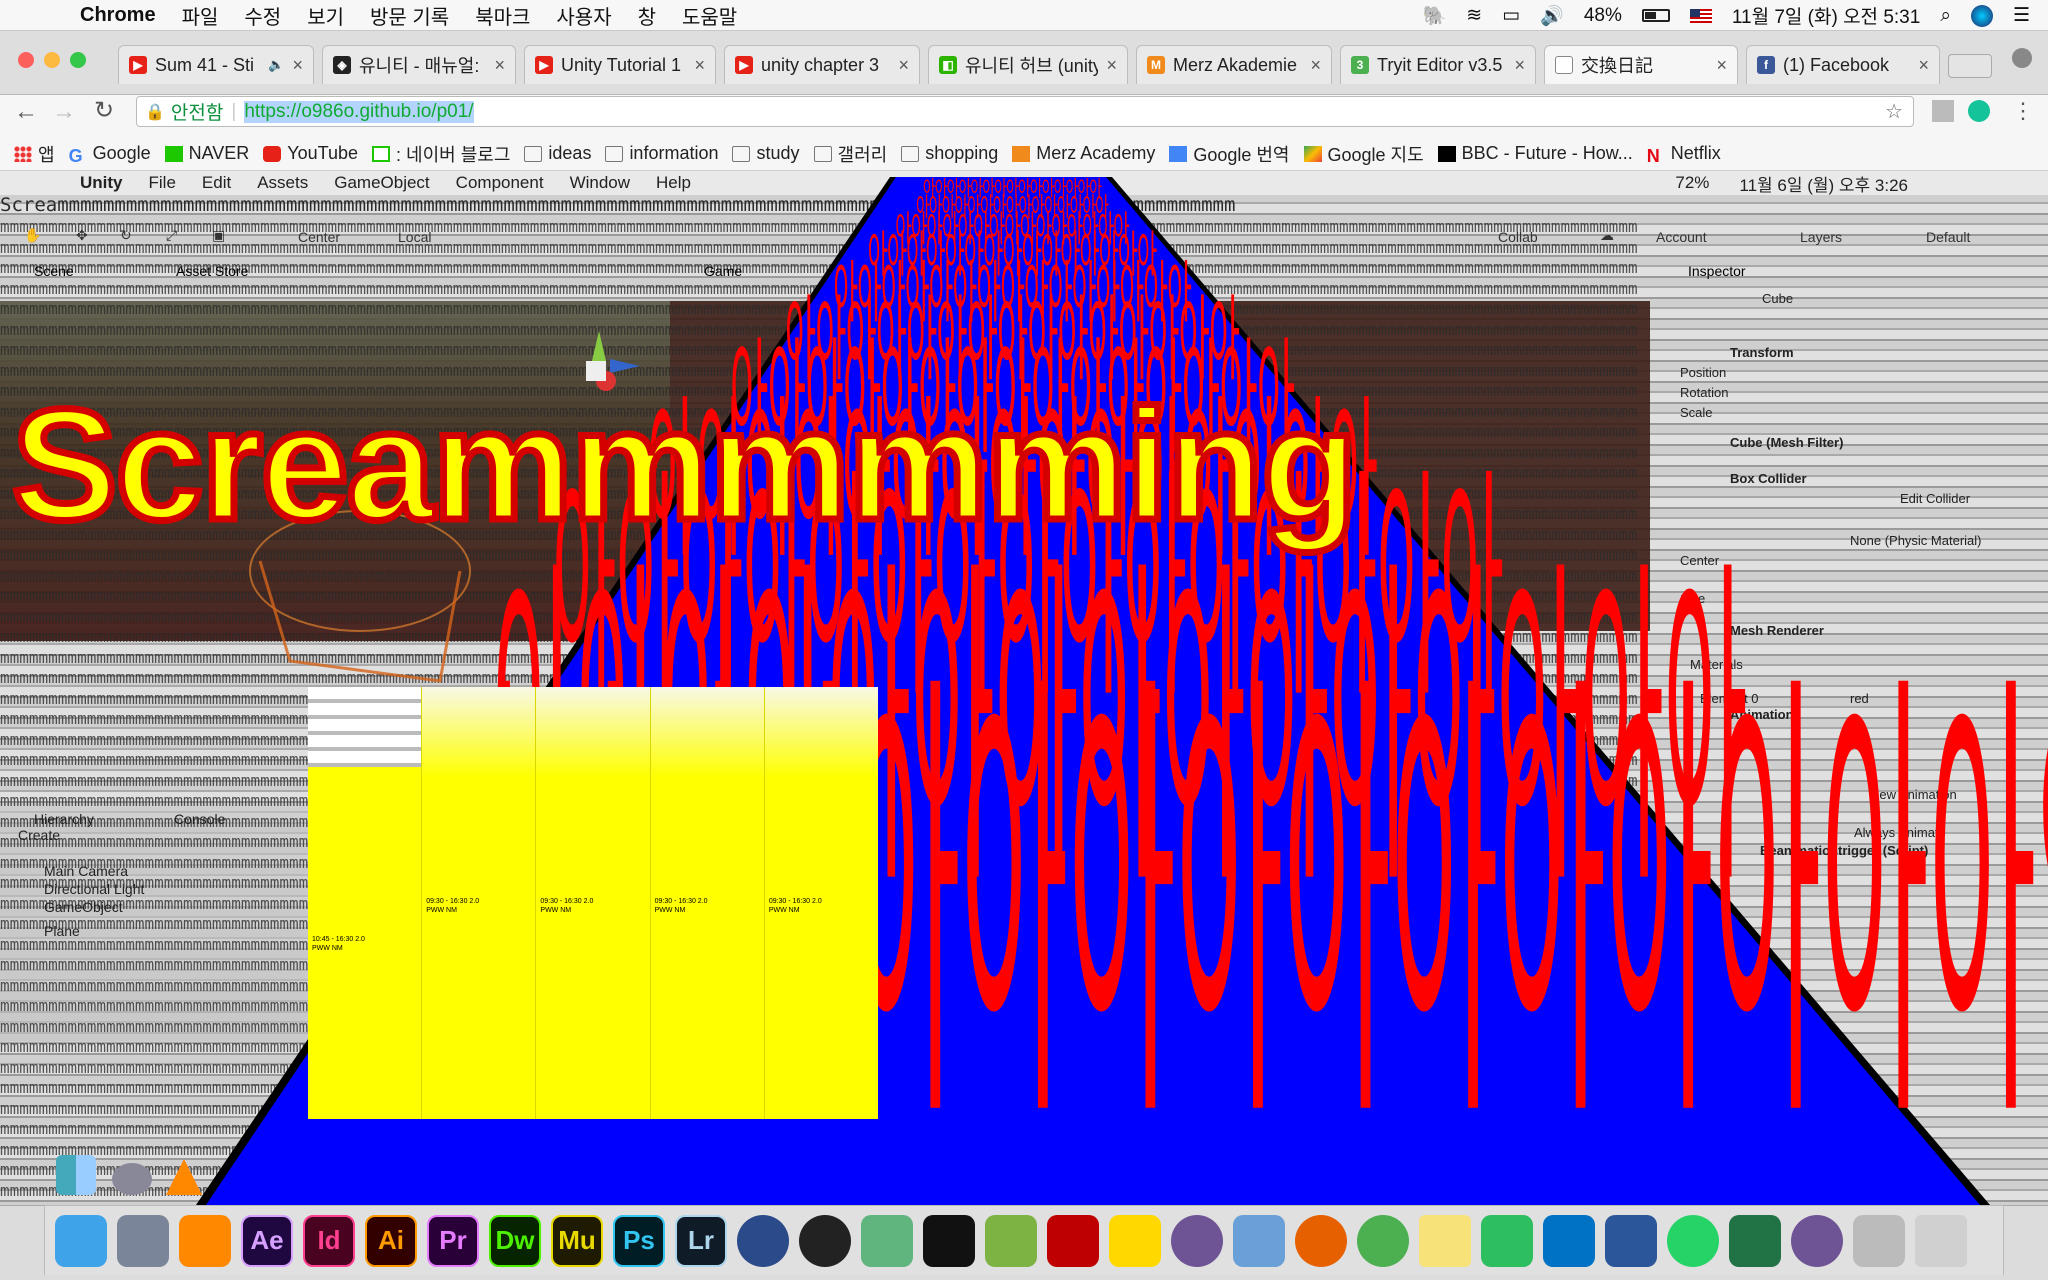 Image resolution: width=2048 pixels, height=1280 pixels. Describe the element at coordinates (1511, 15) in the screenshot. I see `airplay-icon: ▭` at that location.